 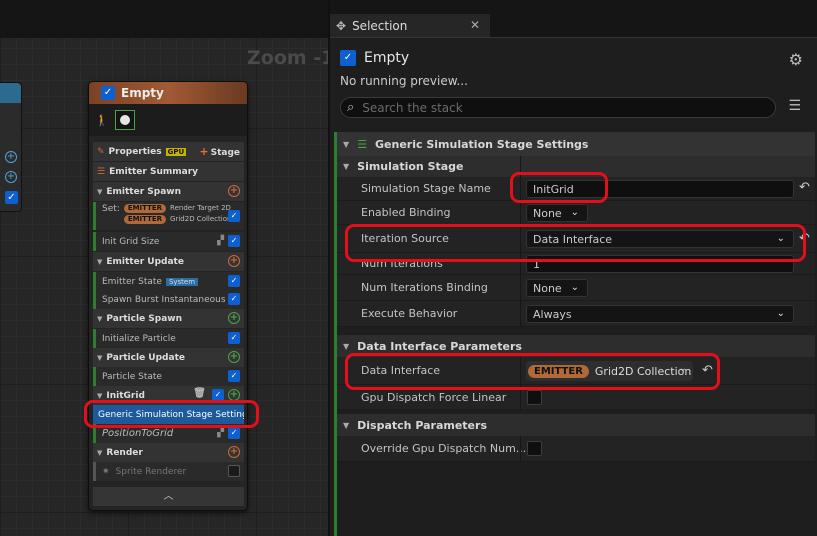 What do you see at coordinates (101, 171) in the screenshot?
I see `list-icon: ☰` at bounding box center [101, 171].